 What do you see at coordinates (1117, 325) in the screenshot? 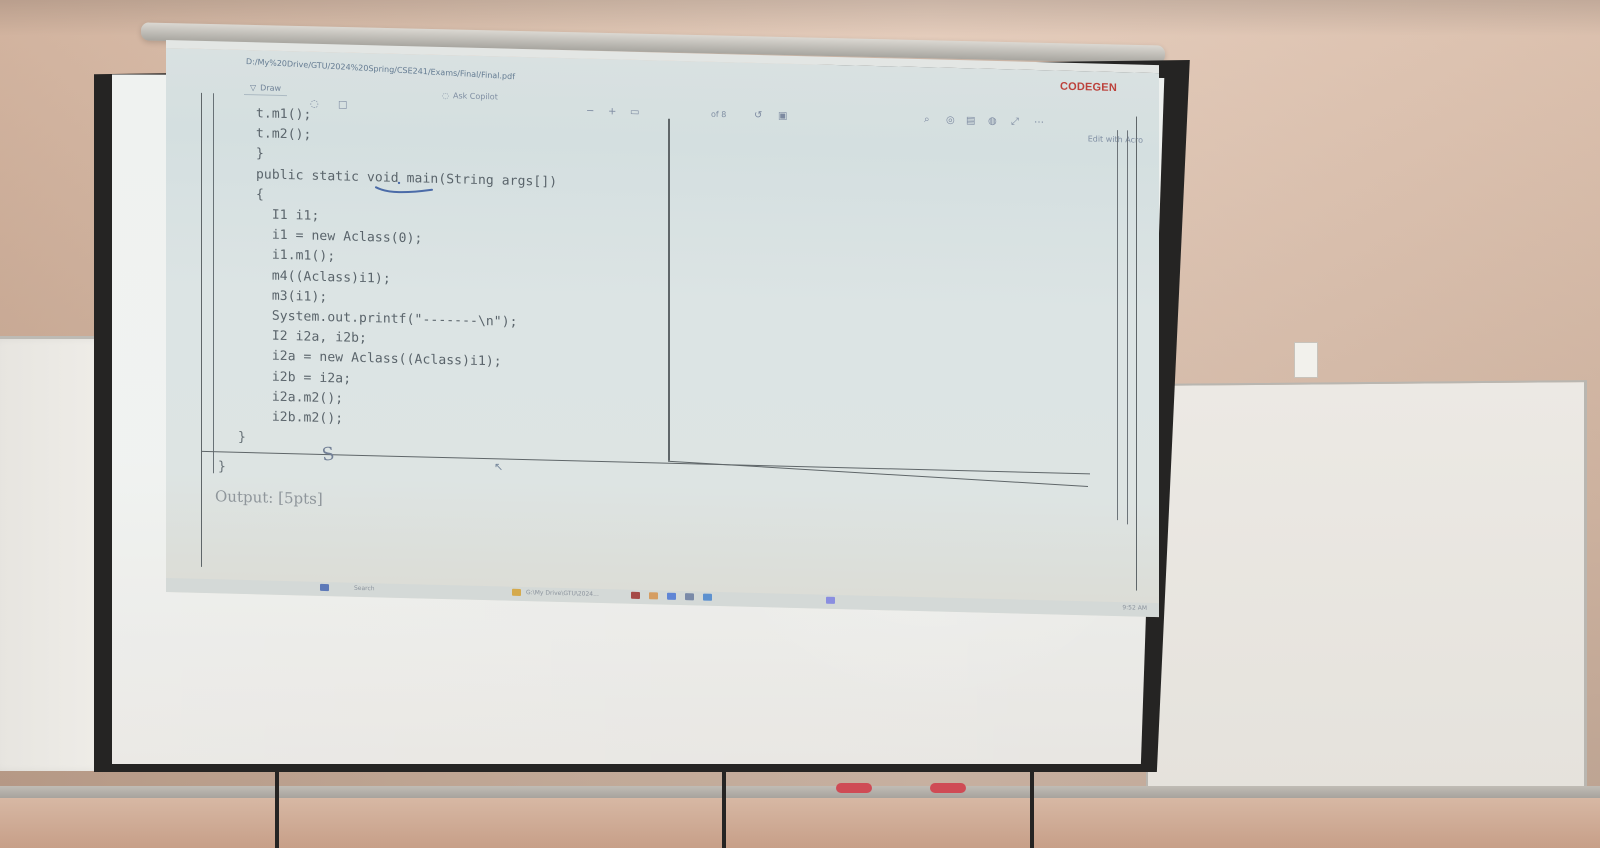
I see `right-page-rail` at bounding box center [1117, 325].